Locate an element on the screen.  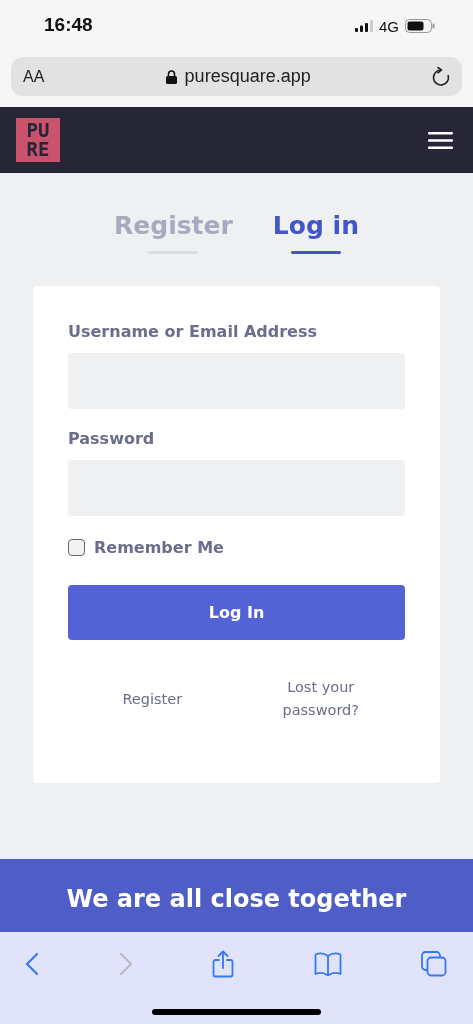
footer-heading: We are all close together is located at coordinates (236, 900).